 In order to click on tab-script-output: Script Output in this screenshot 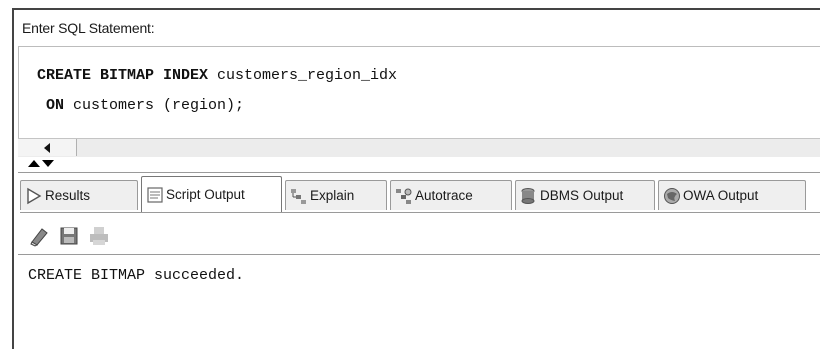, I will do `click(211, 194)`.